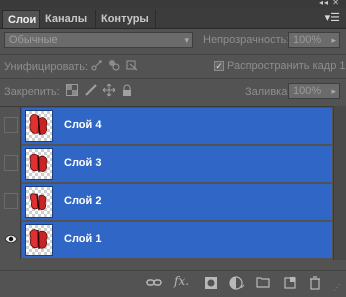 This screenshot has width=346, height=297. Describe the element at coordinates (337, 287) in the screenshot. I see `resize-grip-icon: ⋰` at that location.